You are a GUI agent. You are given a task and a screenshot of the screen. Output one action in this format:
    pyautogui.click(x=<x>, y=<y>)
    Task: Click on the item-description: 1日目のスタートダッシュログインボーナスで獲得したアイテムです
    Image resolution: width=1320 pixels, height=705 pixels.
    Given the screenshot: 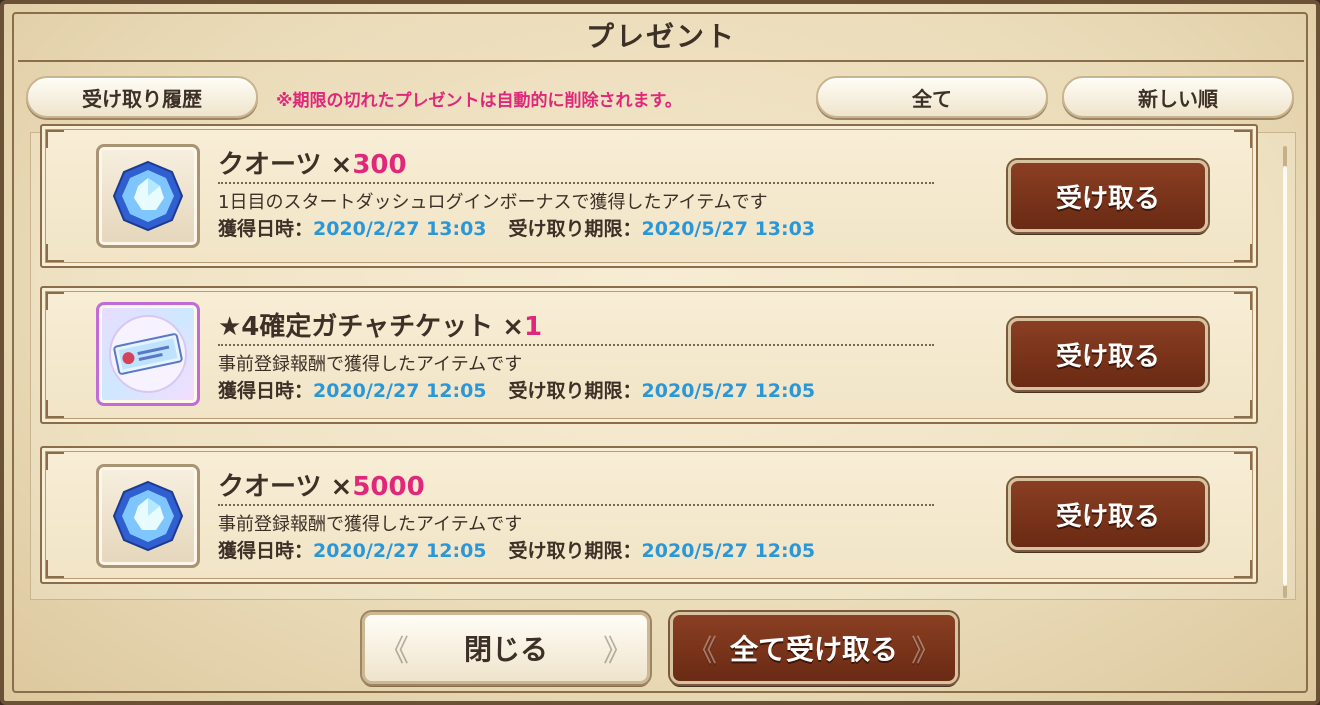 What is the action you would take?
    pyautogui.click(x=493, y=202)
    